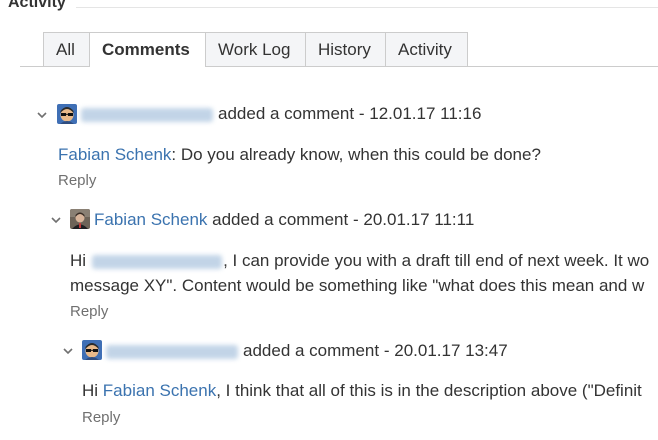 Image resolution: width=658 pixels, height=440 pixels. Describe the element at coordinates (101, 417) in the screenshot. I see `comment-3-reply-link: Reply` at that location.